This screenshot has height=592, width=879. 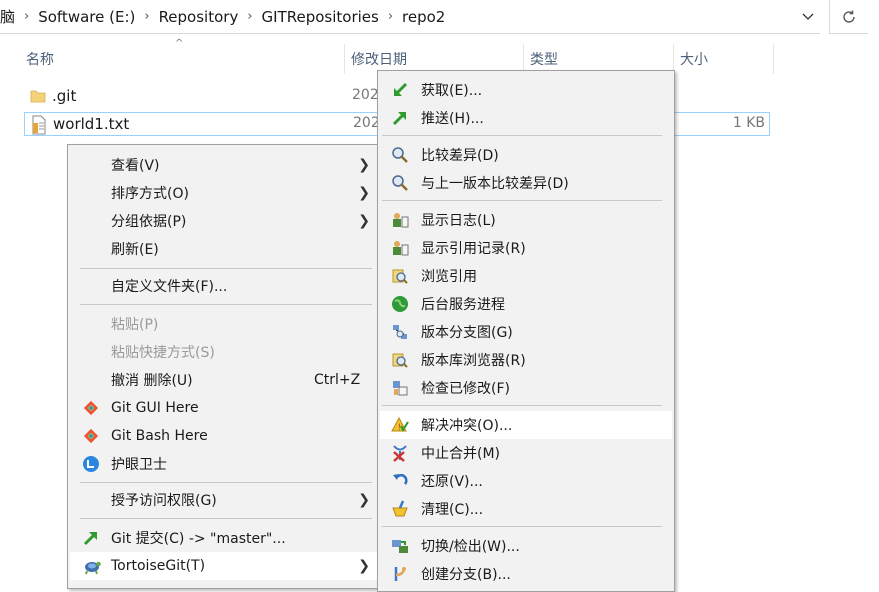 What do you see at coordinates (337, 380) in the screenshot?
I see `menu-item-shortcut: Ctrl+Z` at bounding box center [337, 380].